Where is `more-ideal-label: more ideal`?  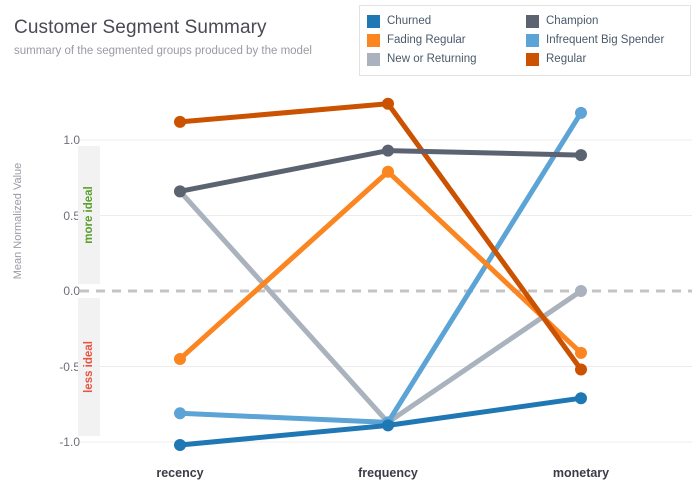 more-ideal-label: more ideal is located at coordinates (89, 215).